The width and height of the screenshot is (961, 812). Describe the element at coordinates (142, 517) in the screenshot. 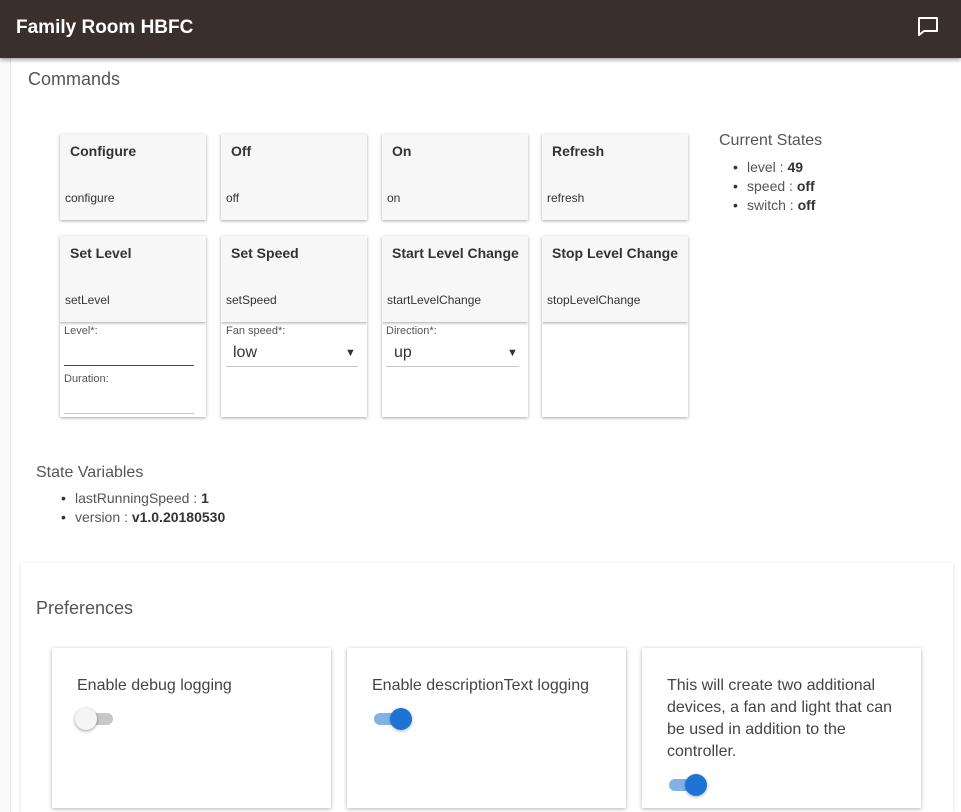

I see `state-variable-item: version : v1.0.20180530` at that location.